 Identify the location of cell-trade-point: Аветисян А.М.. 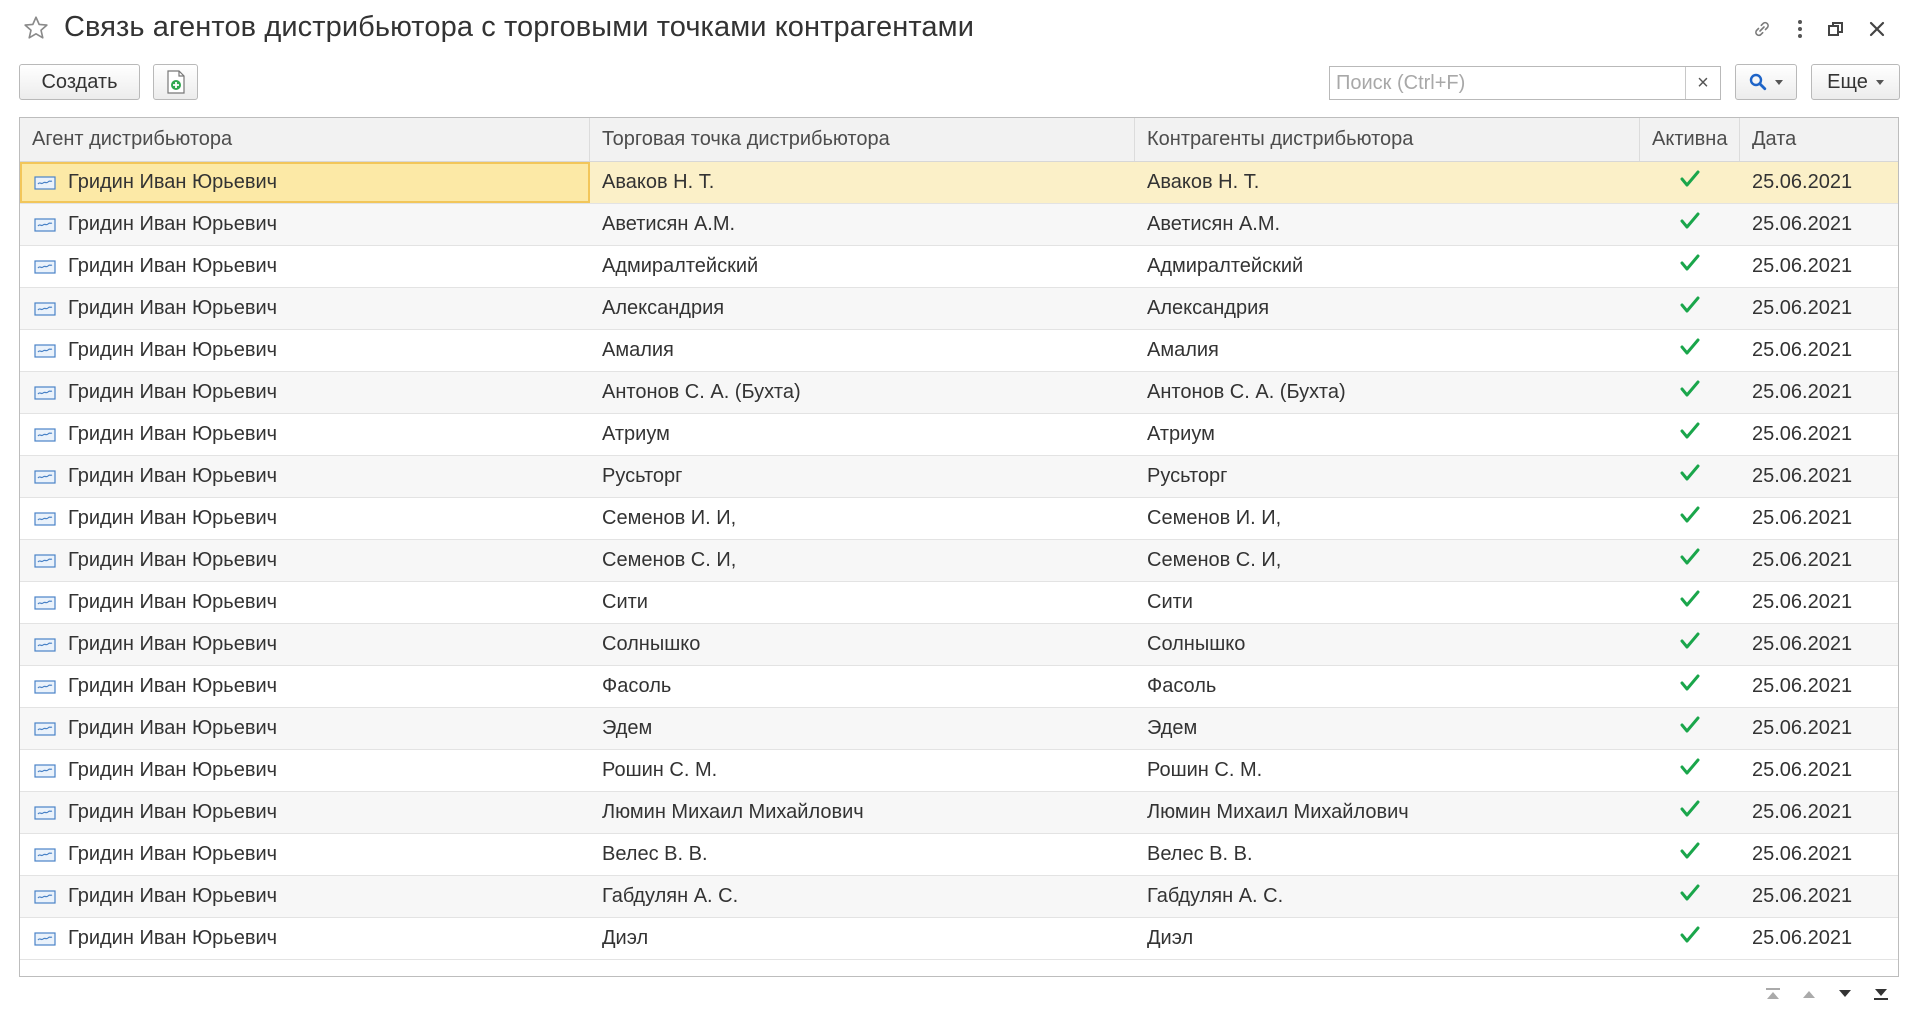
(862, 224).